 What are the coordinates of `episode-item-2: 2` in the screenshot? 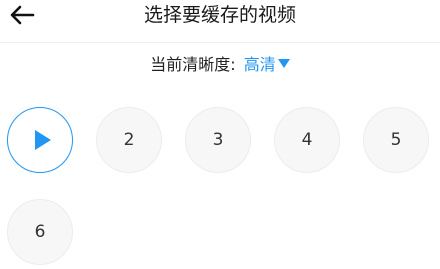 It's located at (129, 140).